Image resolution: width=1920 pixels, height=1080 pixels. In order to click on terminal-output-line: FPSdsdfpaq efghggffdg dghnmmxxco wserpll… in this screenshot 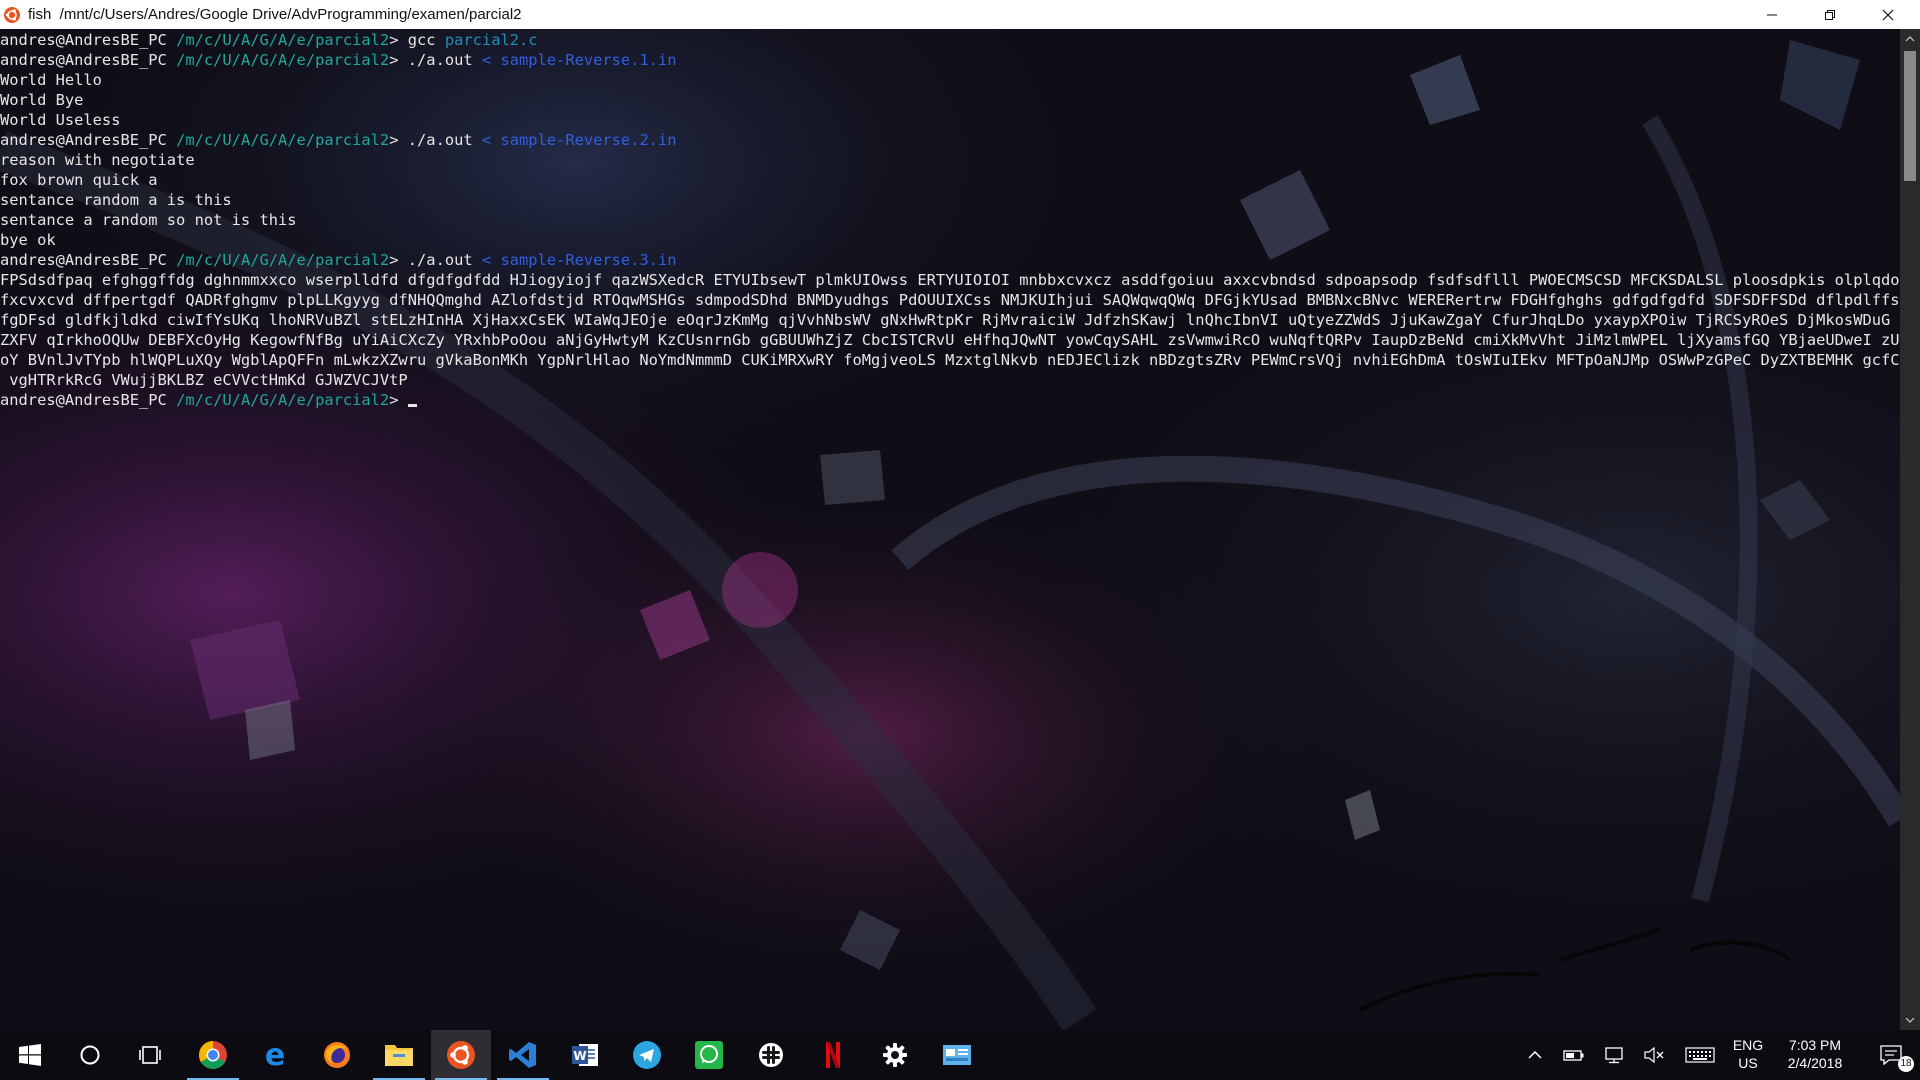, I will do `click(950, 280)`.